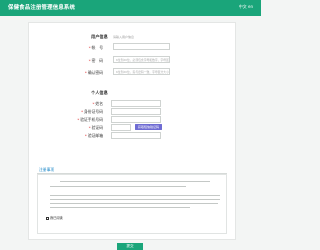 Image resolution: width=320 pixels, height=250 pixels. Describe the element at coordinates (141, 46) in the screenshot. I see `account-input` at that location.